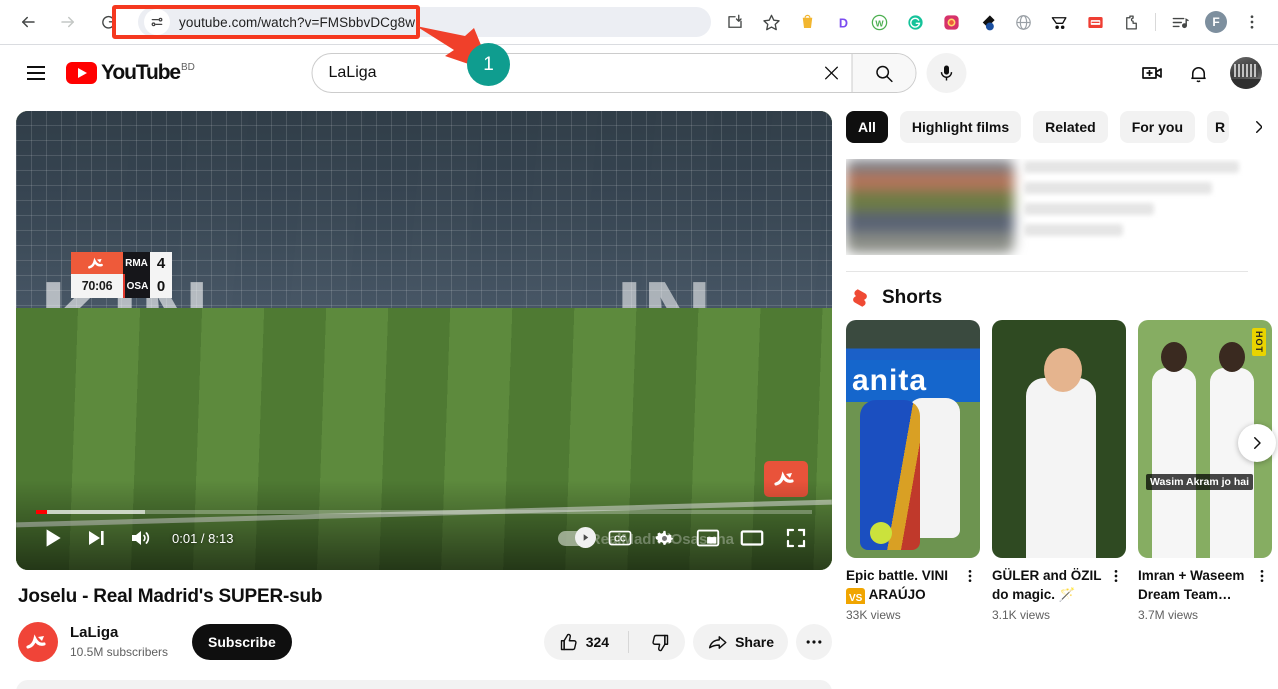  What do you see at coordinates (1070, 127) in the screenshot?
I see `chip-related: Related` at bounding box center [1070, 127].